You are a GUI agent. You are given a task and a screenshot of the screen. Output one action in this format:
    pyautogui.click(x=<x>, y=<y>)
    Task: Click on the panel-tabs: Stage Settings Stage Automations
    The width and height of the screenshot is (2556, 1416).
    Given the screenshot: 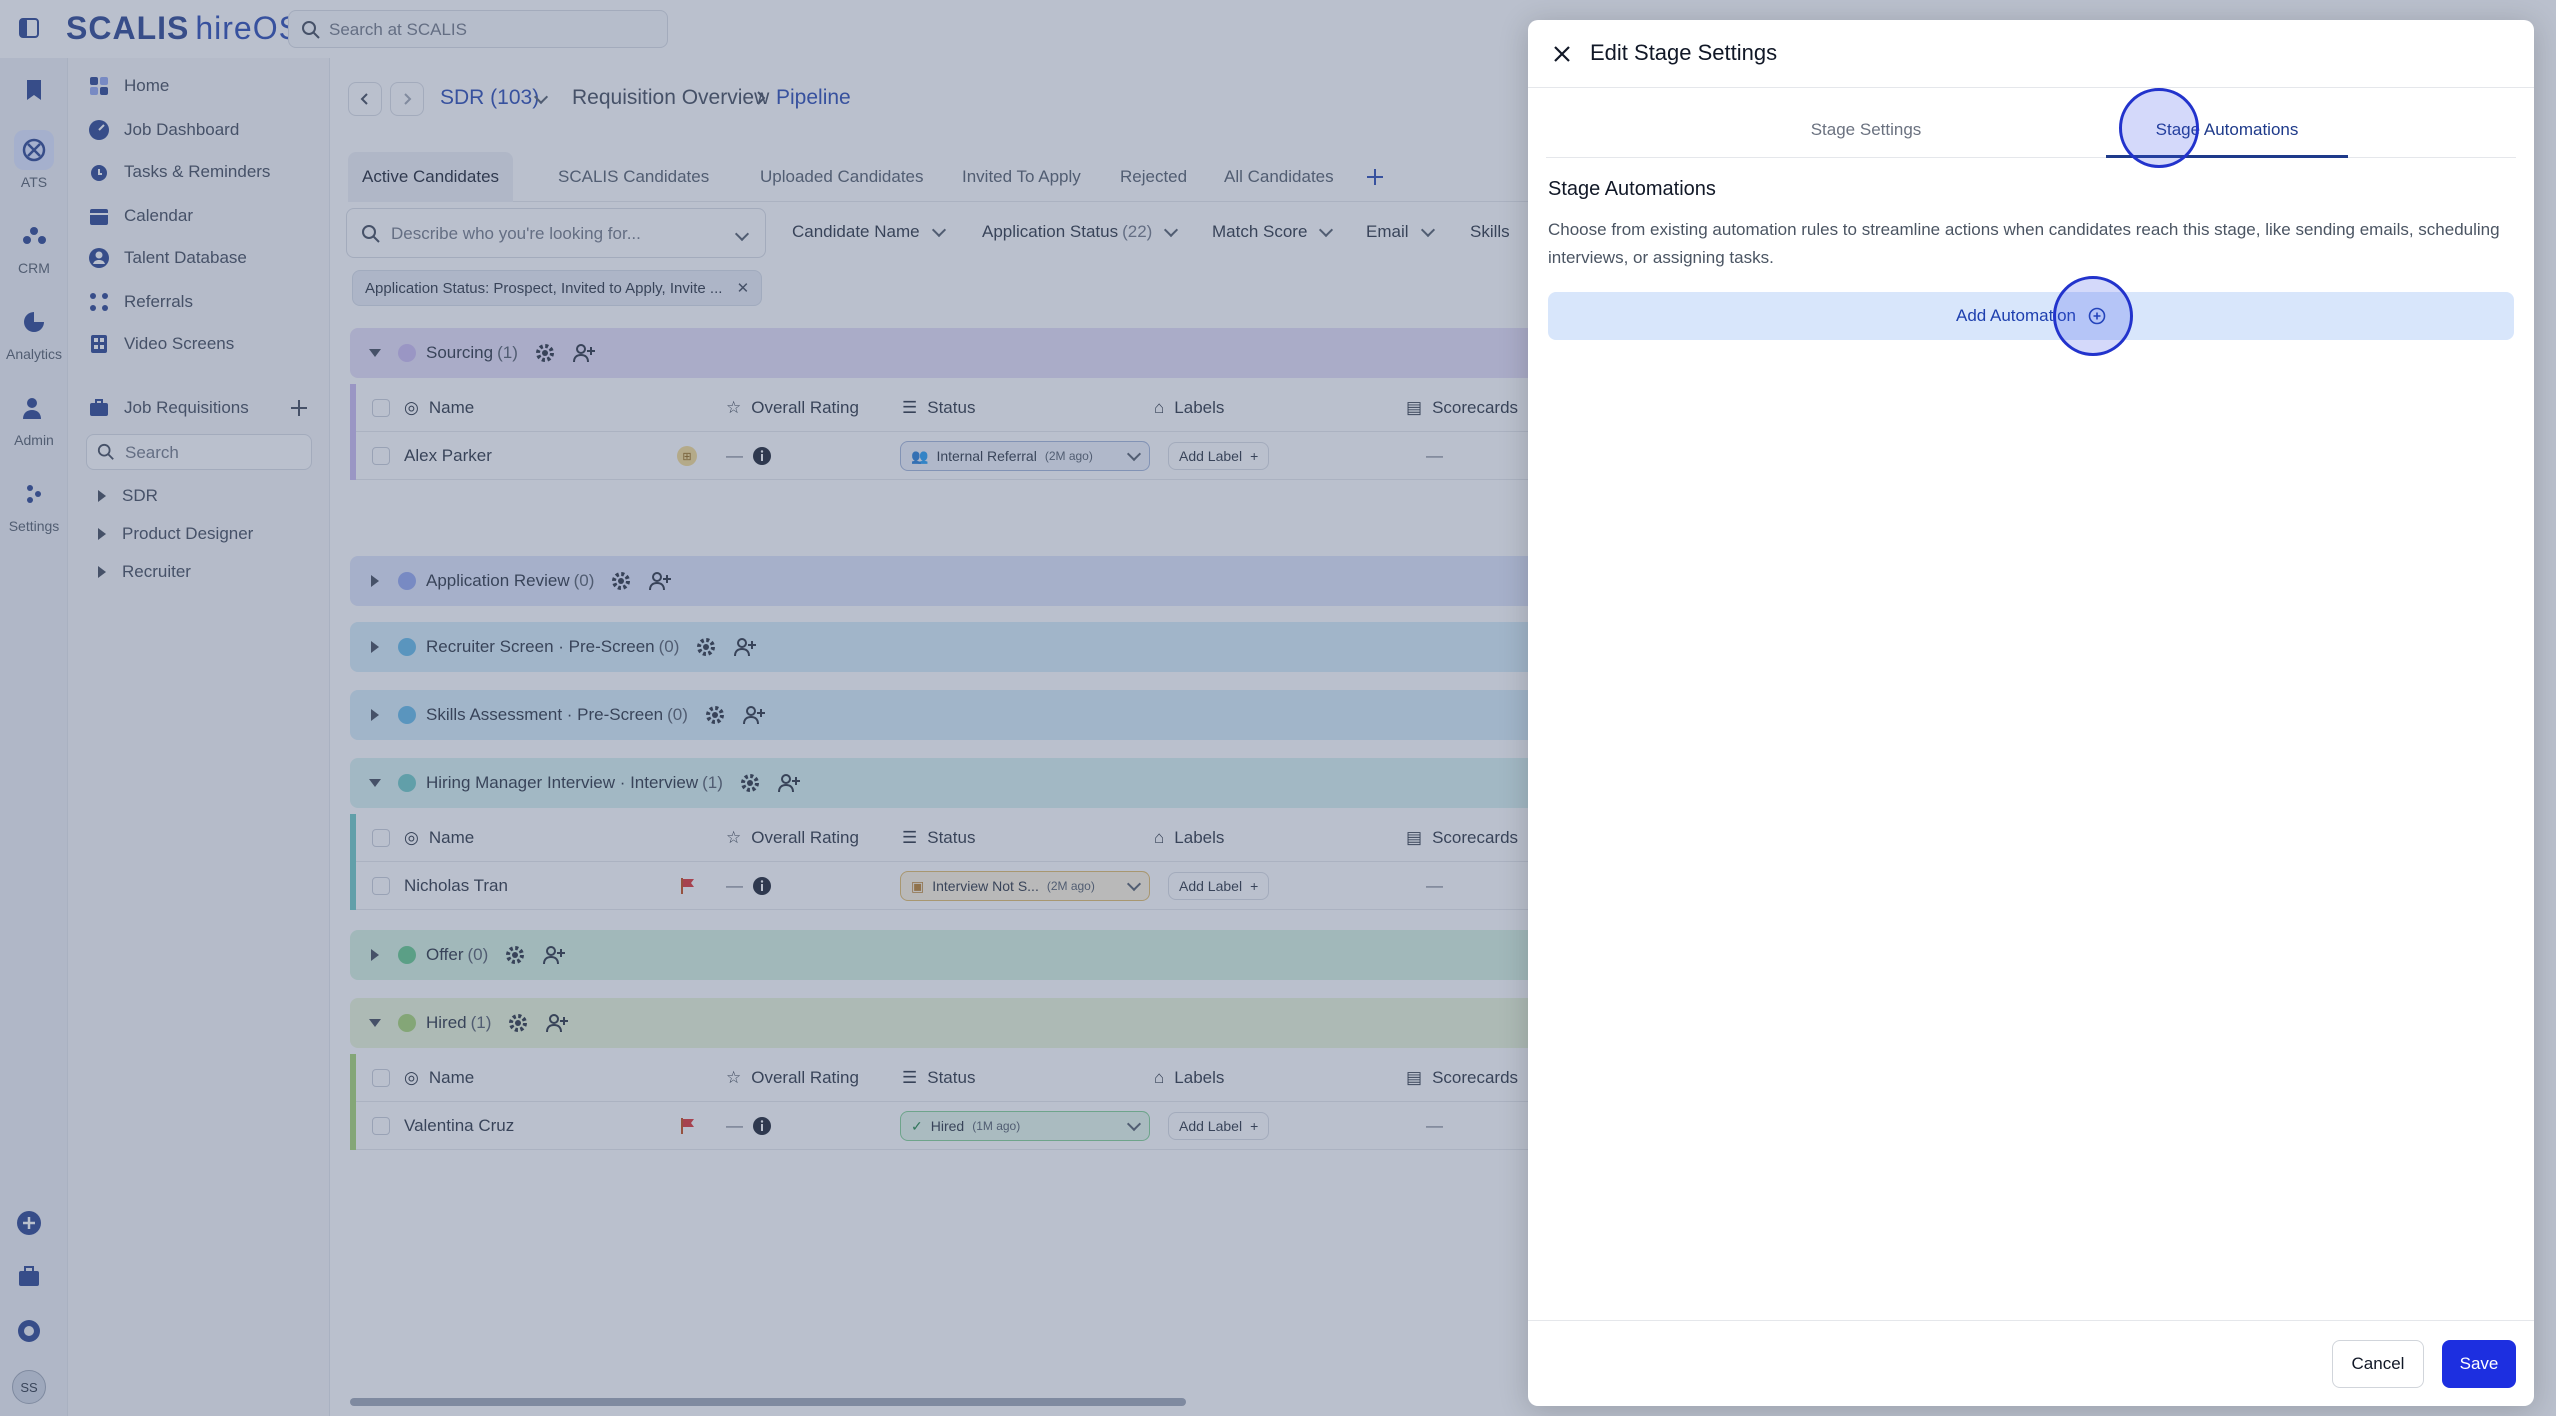 What is the action you would take?
    pyautogui.click(x=2031, y=133)
    